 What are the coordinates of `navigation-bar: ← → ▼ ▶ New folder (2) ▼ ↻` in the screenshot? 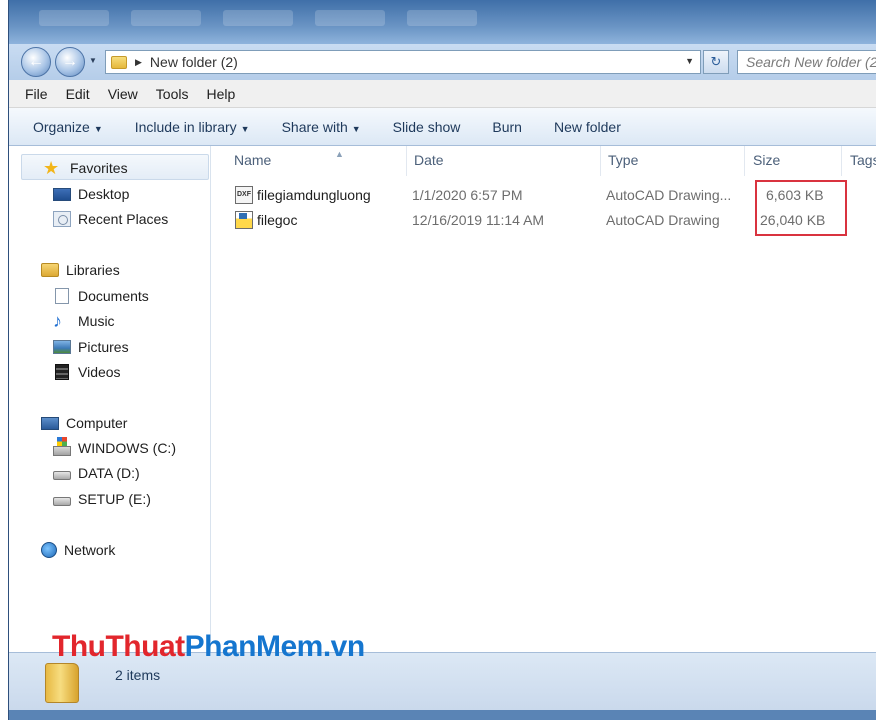 It's located at (442, 62).